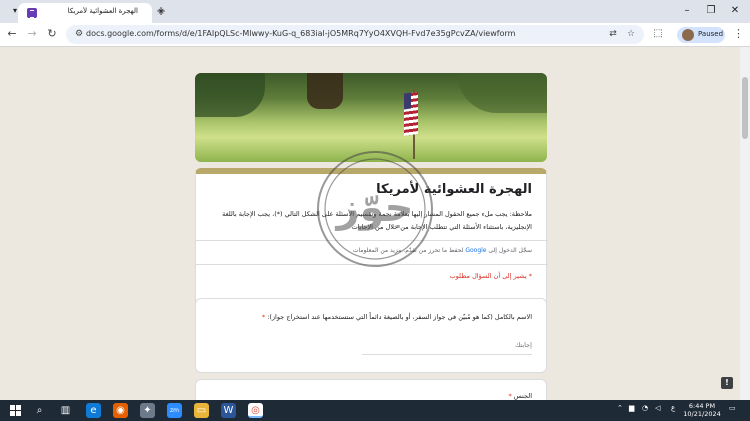 The height and width of the screenshot is (421, 750). I want to click on profile-button: Paused, so click(701, 35).